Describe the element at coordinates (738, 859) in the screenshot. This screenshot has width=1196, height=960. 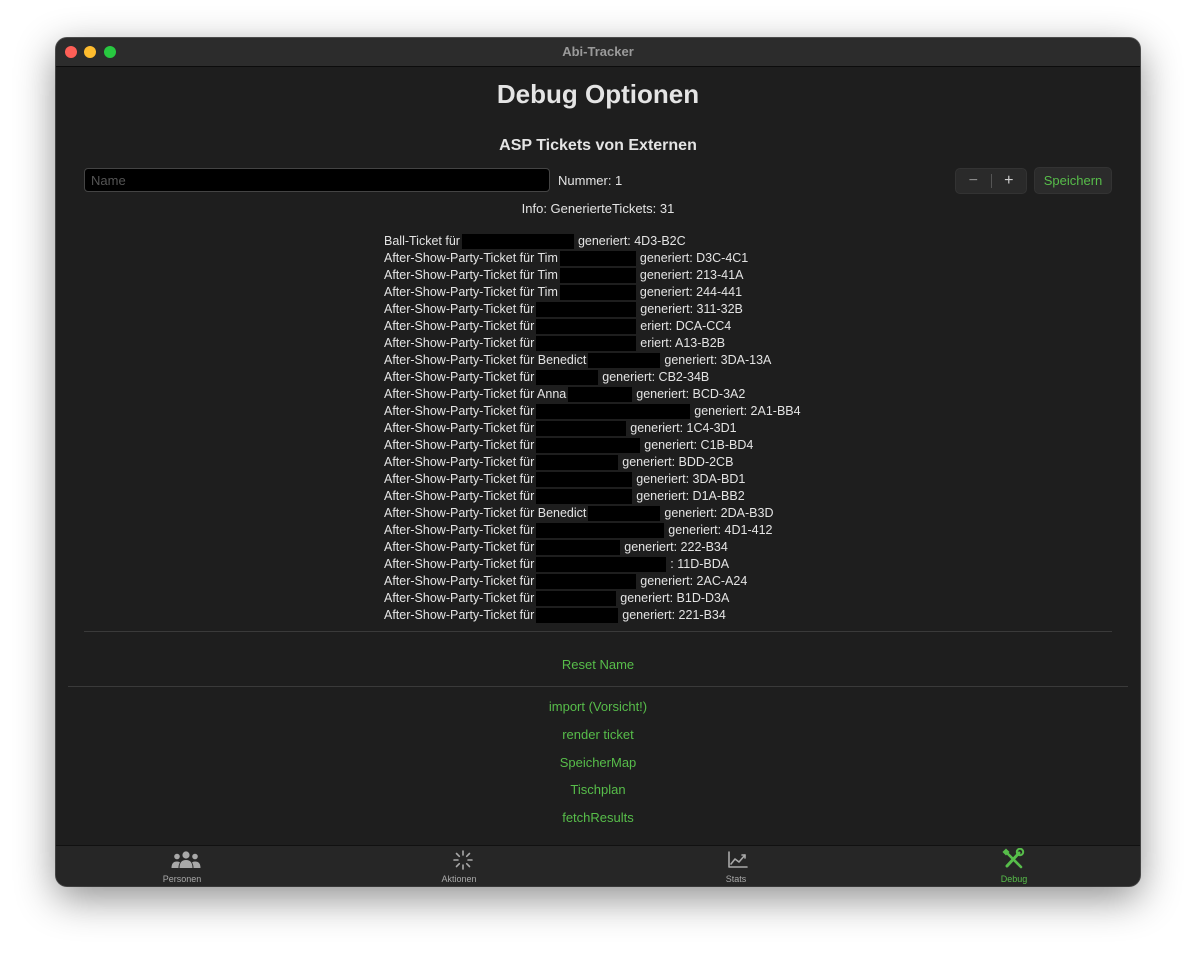
I see `chart-icon` at that location.